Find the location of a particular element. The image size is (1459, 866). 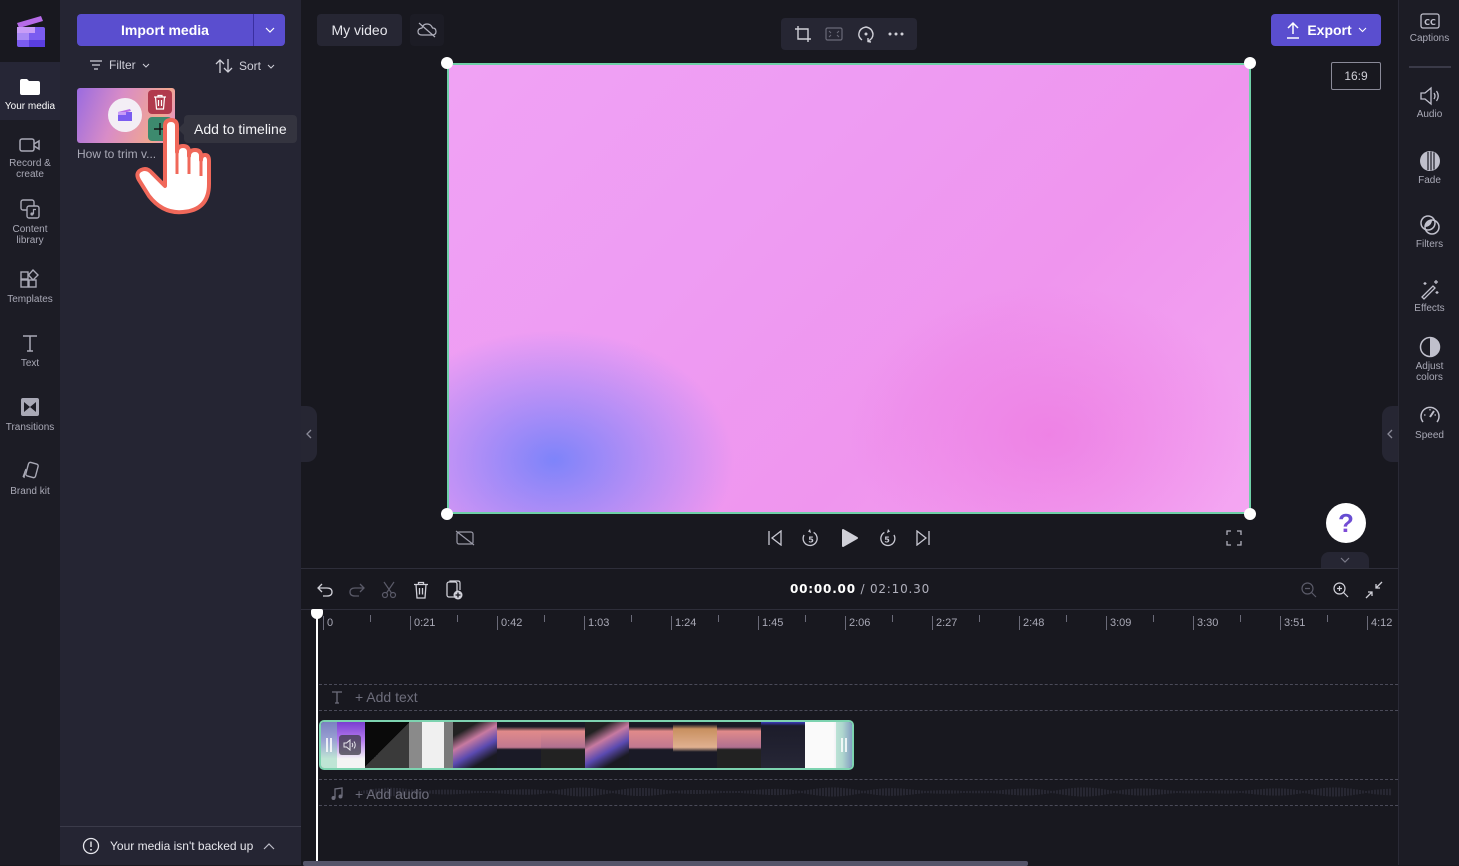

magic-wand-icon is located at coordinates (1429, 290).